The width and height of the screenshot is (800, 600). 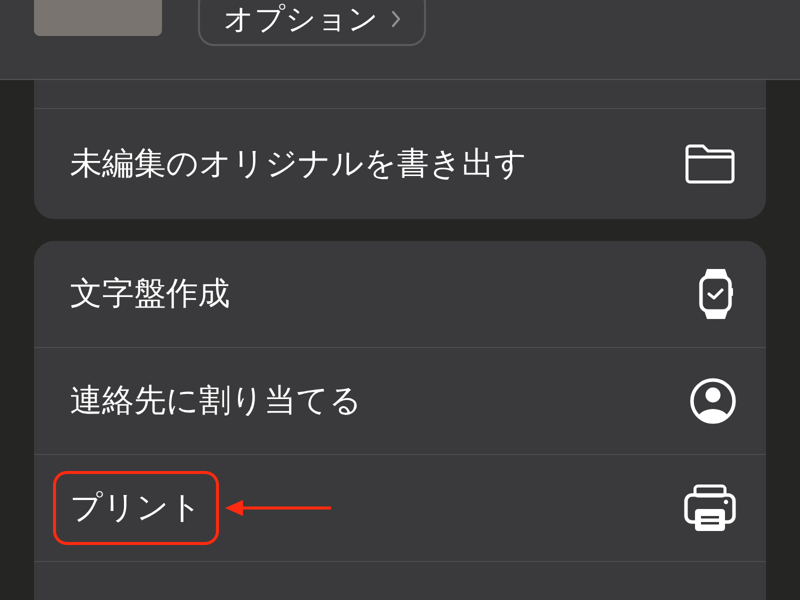 I want to click on action-label: プリント, so click(x=136, y=508).